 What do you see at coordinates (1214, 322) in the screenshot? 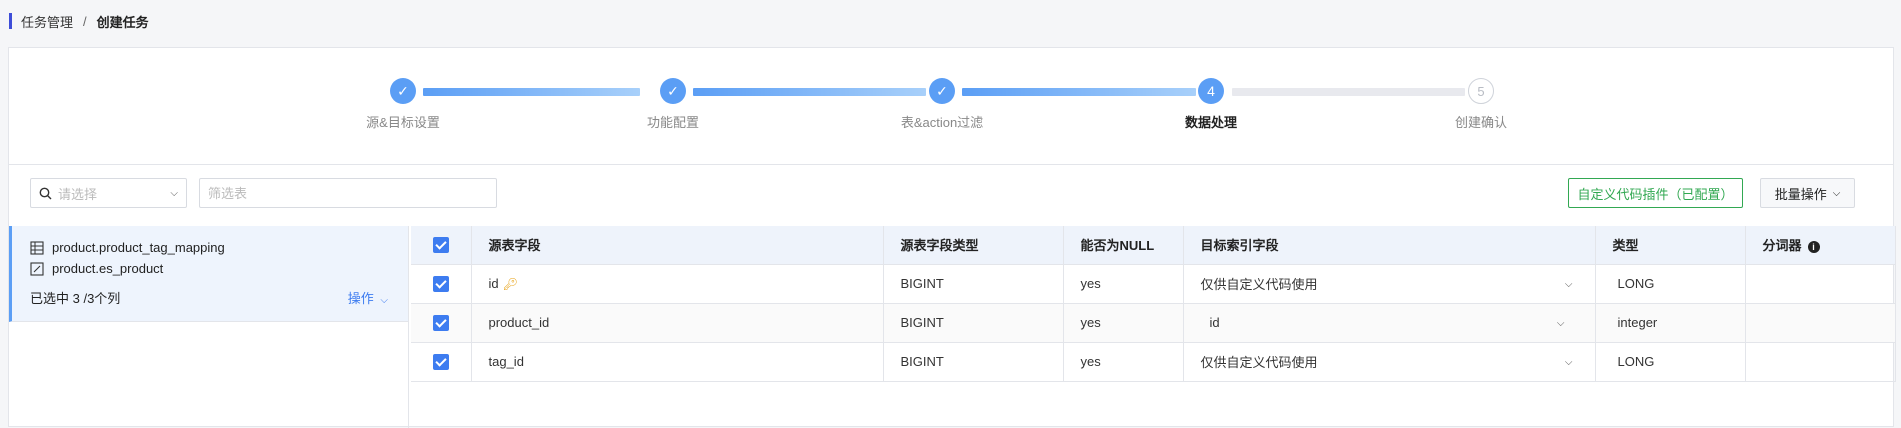
I see `target-field-value: id` at bounding box center [1214, 322].